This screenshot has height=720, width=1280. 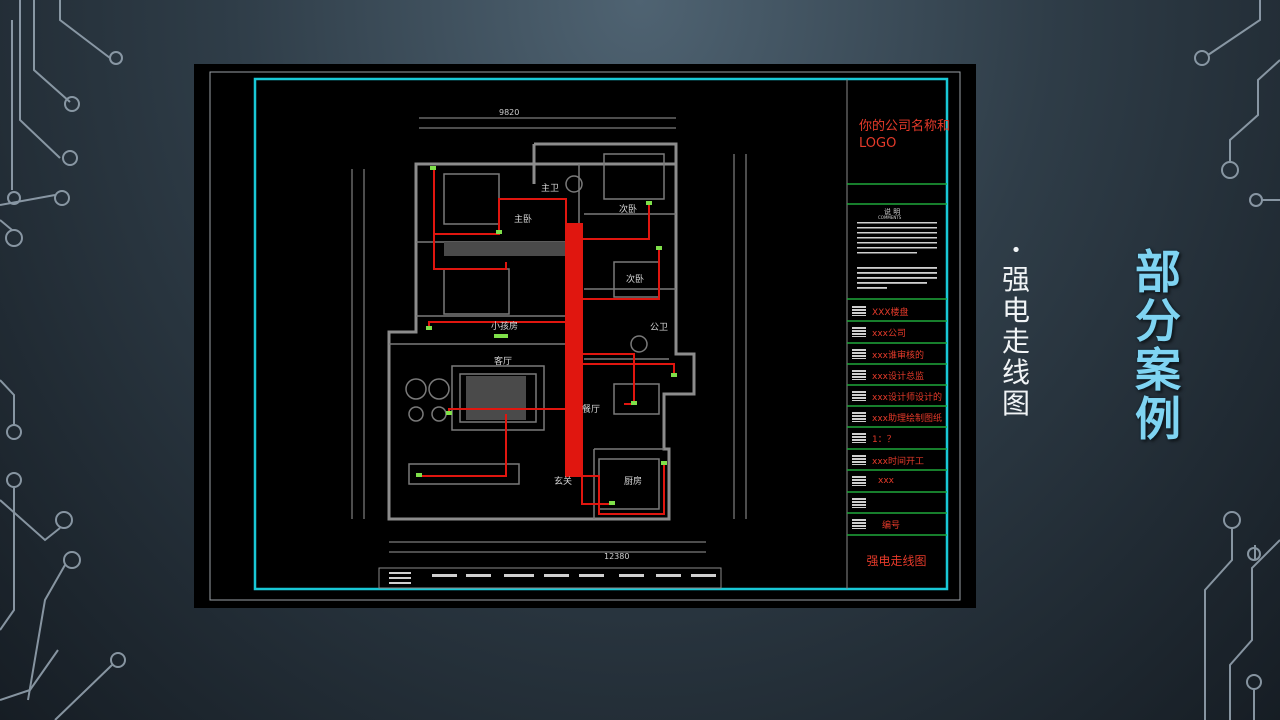 What do you see at coordinates (896, 561) in the screenshot?
I see `drawing-title: 强电走线图` at bounding box center [896, 561].